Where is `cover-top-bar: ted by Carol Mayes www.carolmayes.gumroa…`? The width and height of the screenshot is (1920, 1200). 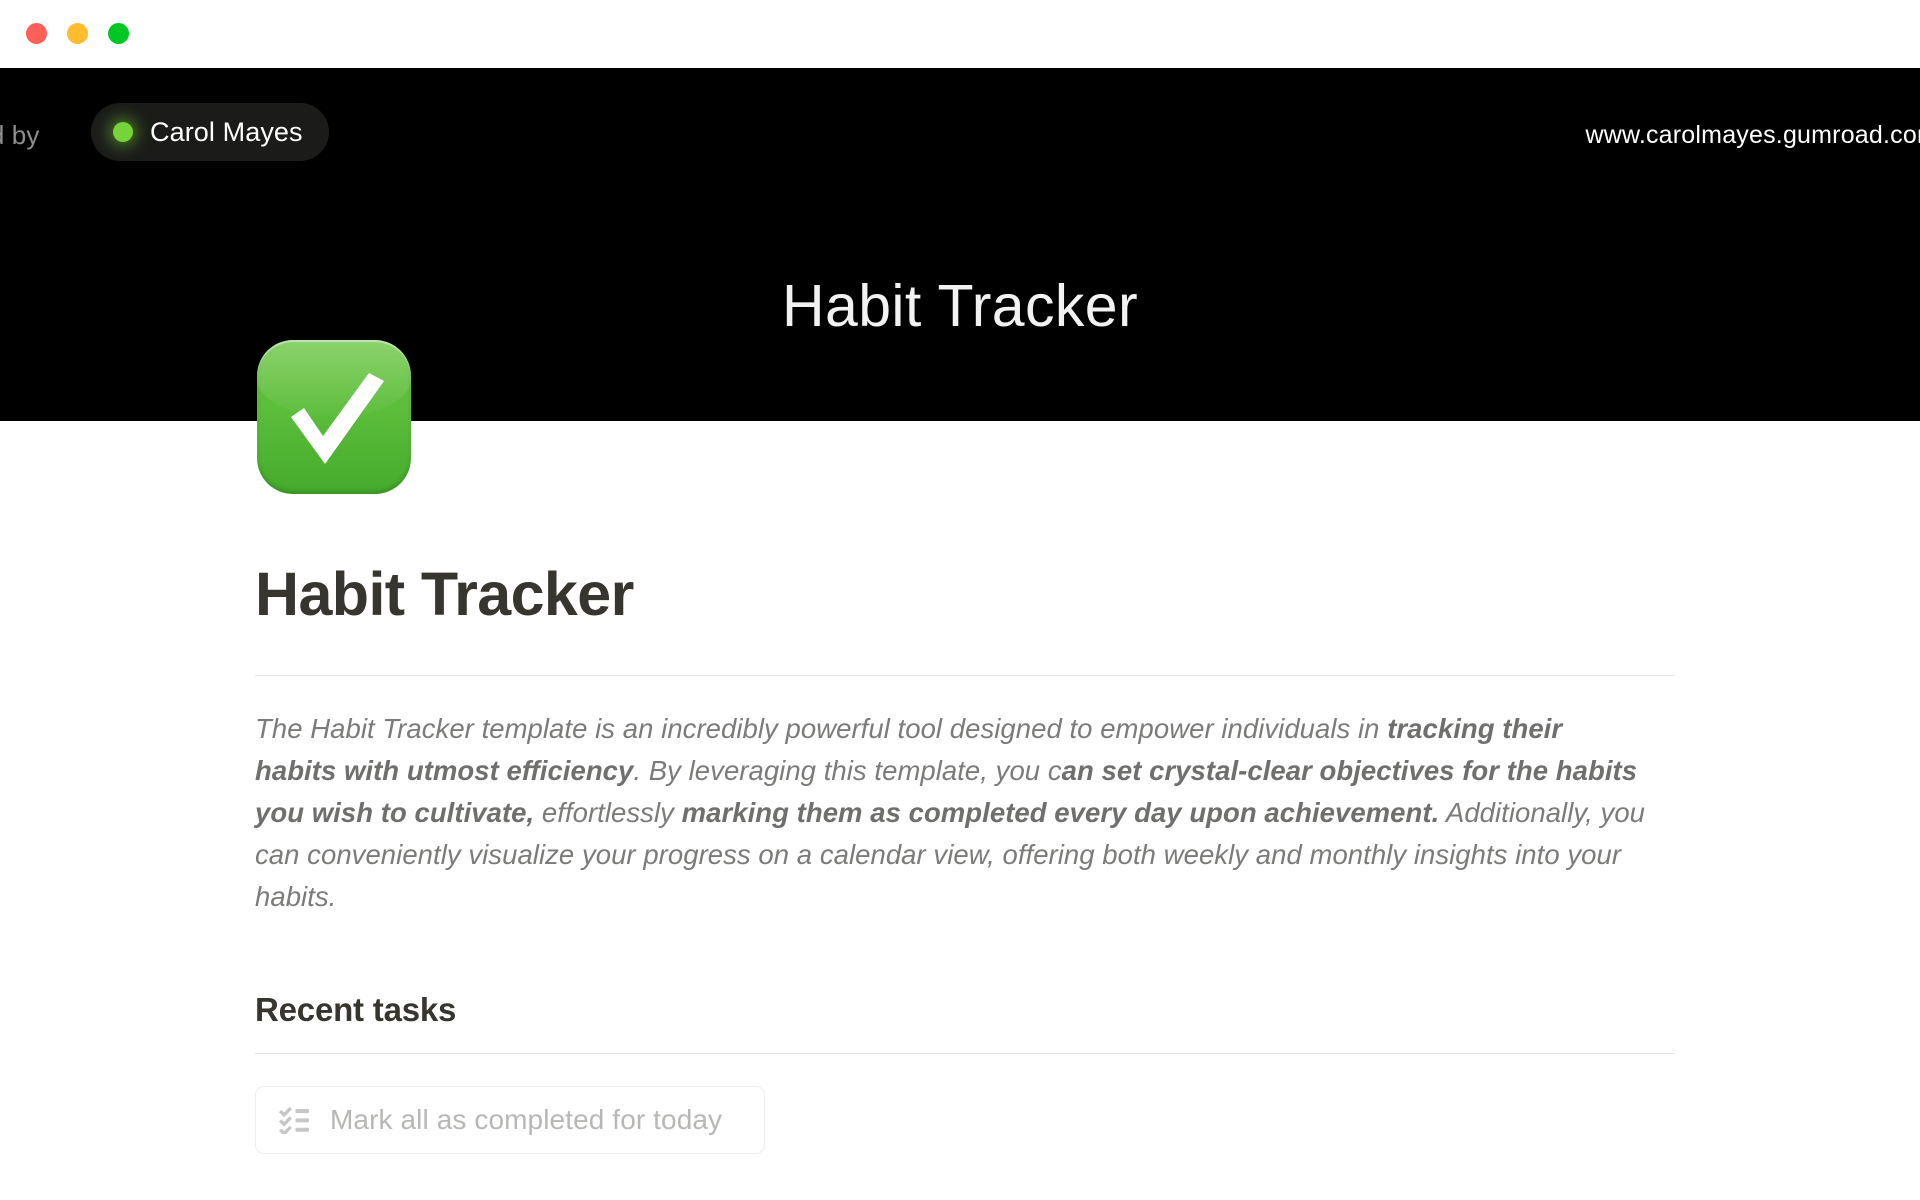
cover-top-bar: ted by Carol Mayes www.carolmayes.gumroa… is located at coordinates (960, 134).